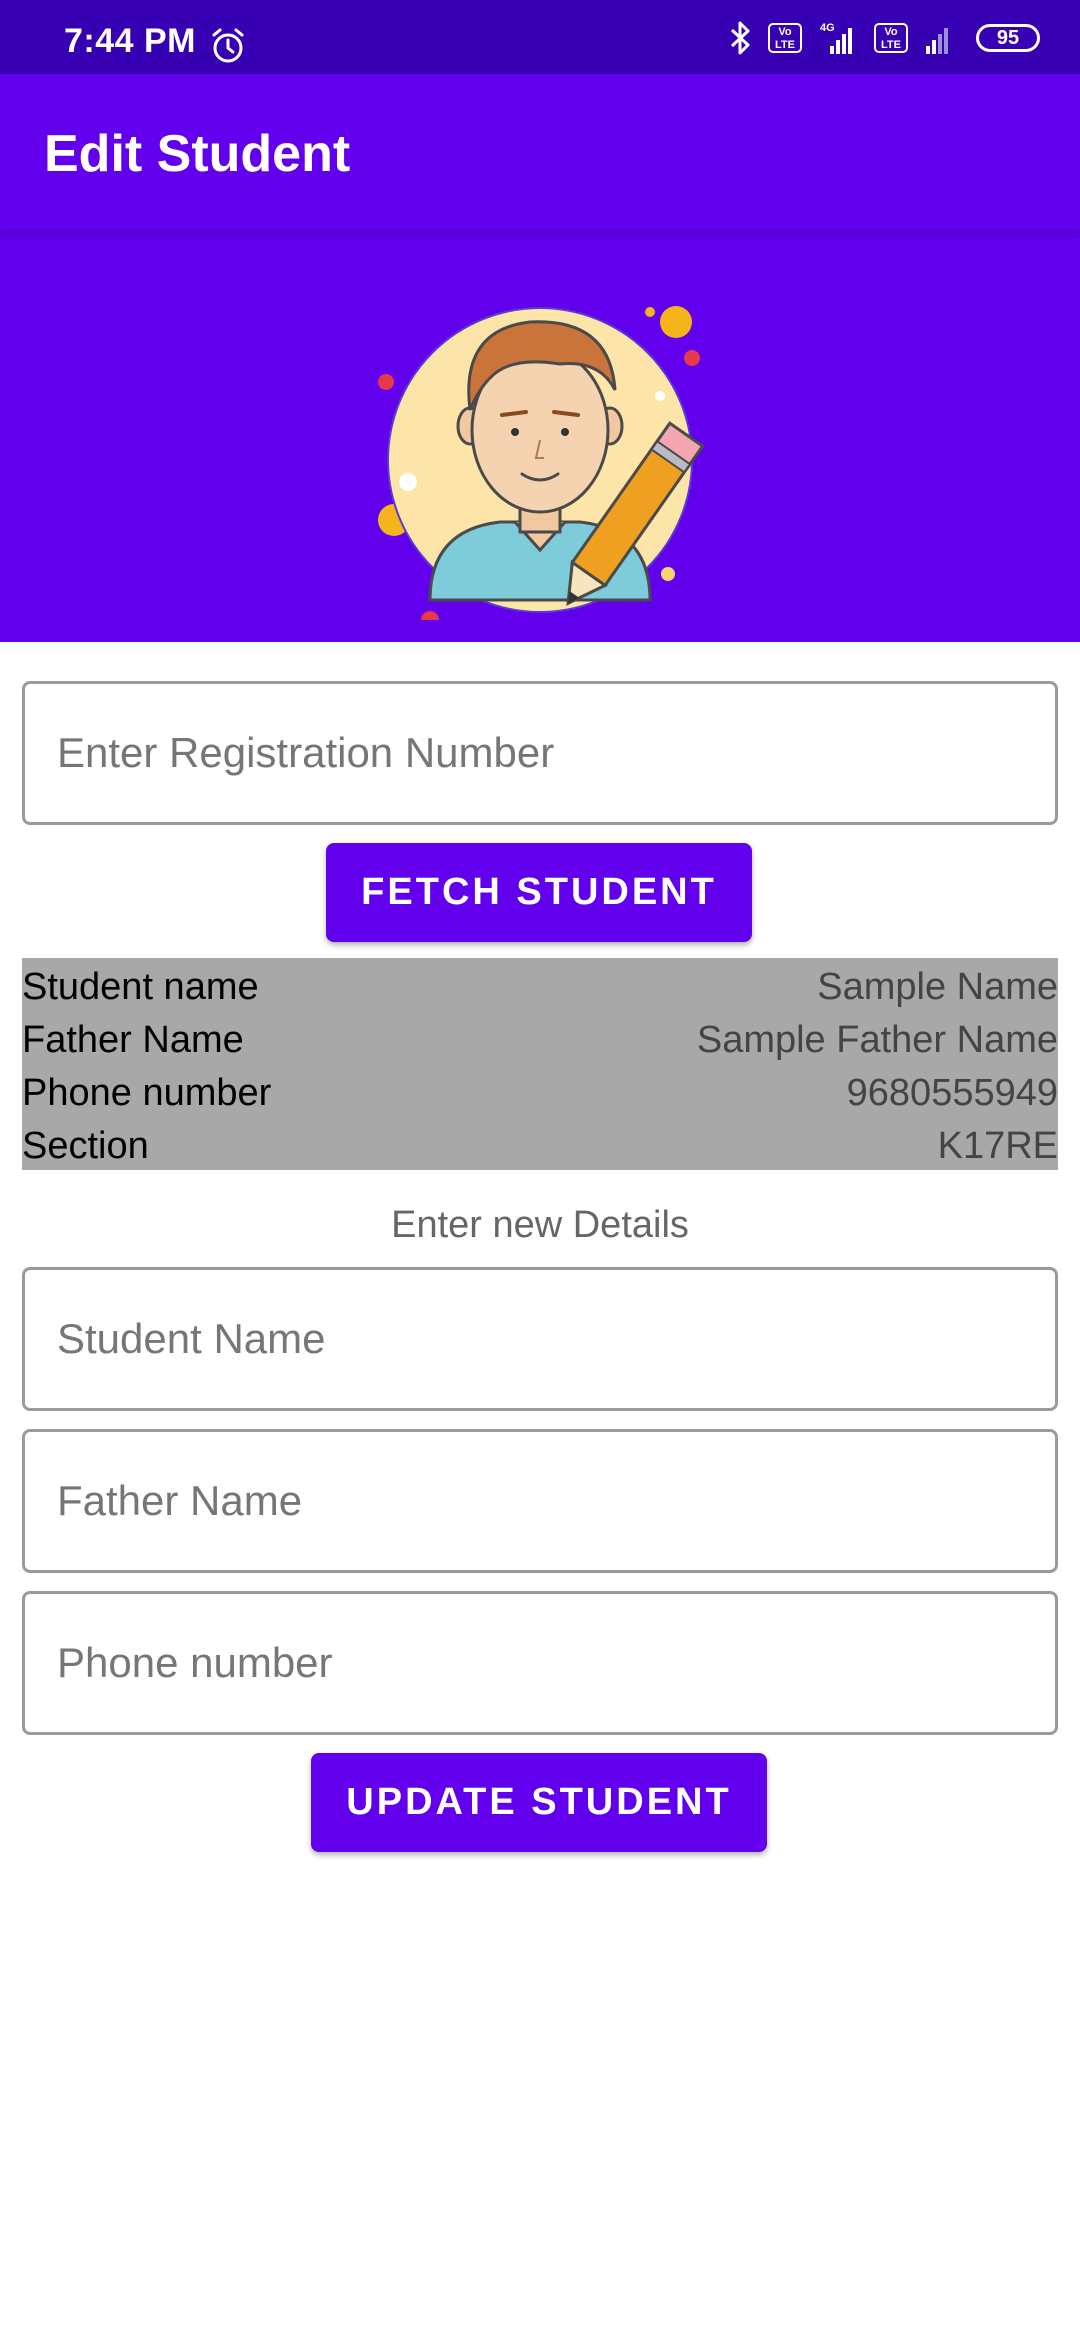  I want to click on battery-icon: 95, so click(1008, 38).